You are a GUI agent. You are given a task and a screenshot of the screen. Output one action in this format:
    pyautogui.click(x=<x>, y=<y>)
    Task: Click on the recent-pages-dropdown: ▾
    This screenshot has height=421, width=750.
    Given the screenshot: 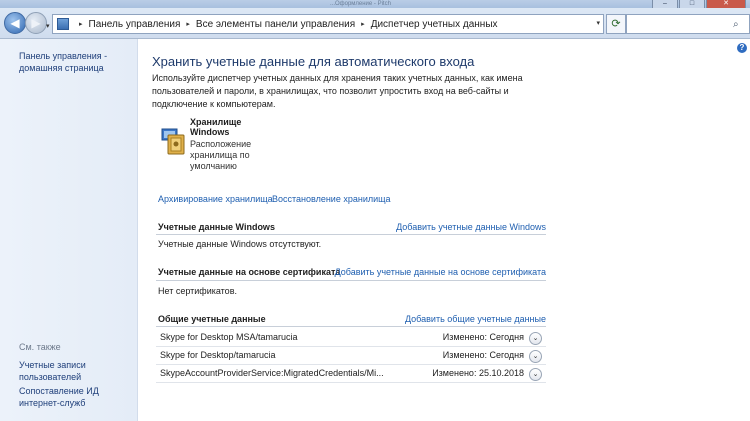 What is the action you would take?
    pyautogui.click(x=48, y=26)
    